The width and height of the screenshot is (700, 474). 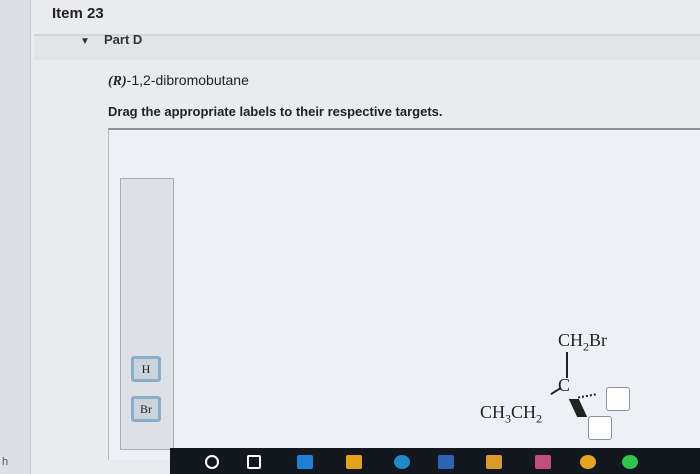 I want to click on stereocenter: C, so click(x=564, y=385).